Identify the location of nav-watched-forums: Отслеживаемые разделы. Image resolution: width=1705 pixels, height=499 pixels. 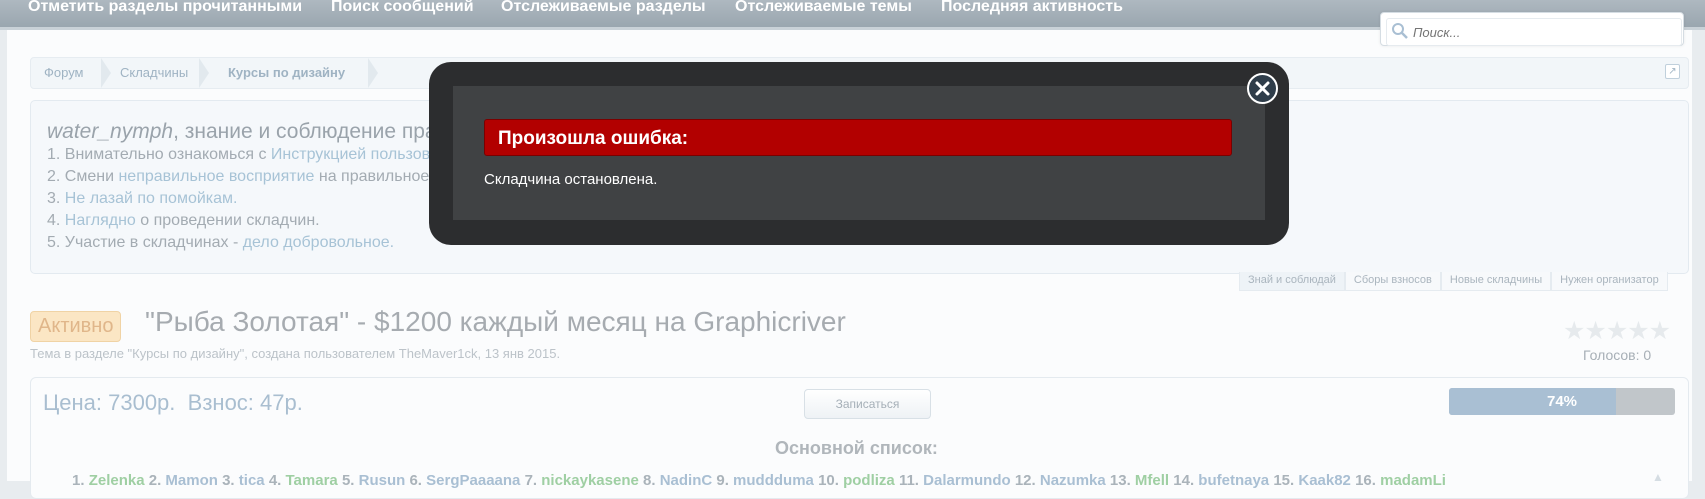
(603, 8).